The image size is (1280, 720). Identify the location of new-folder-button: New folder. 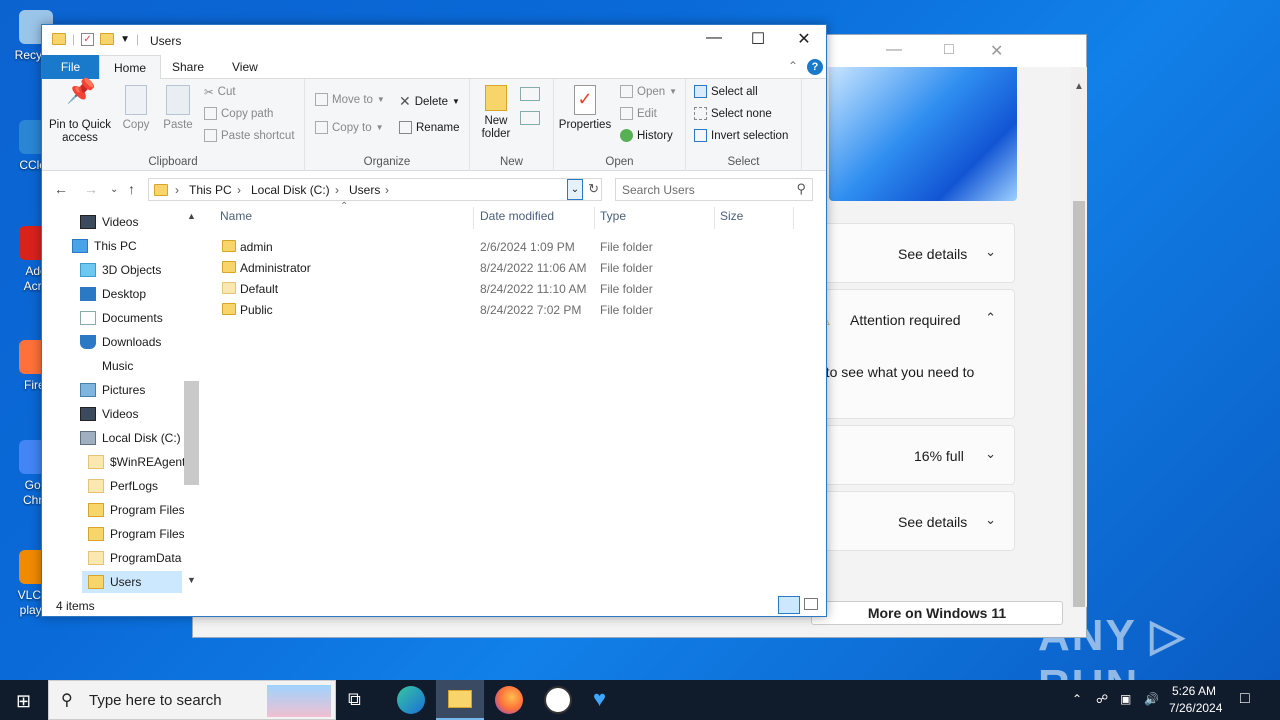
(496, 113).